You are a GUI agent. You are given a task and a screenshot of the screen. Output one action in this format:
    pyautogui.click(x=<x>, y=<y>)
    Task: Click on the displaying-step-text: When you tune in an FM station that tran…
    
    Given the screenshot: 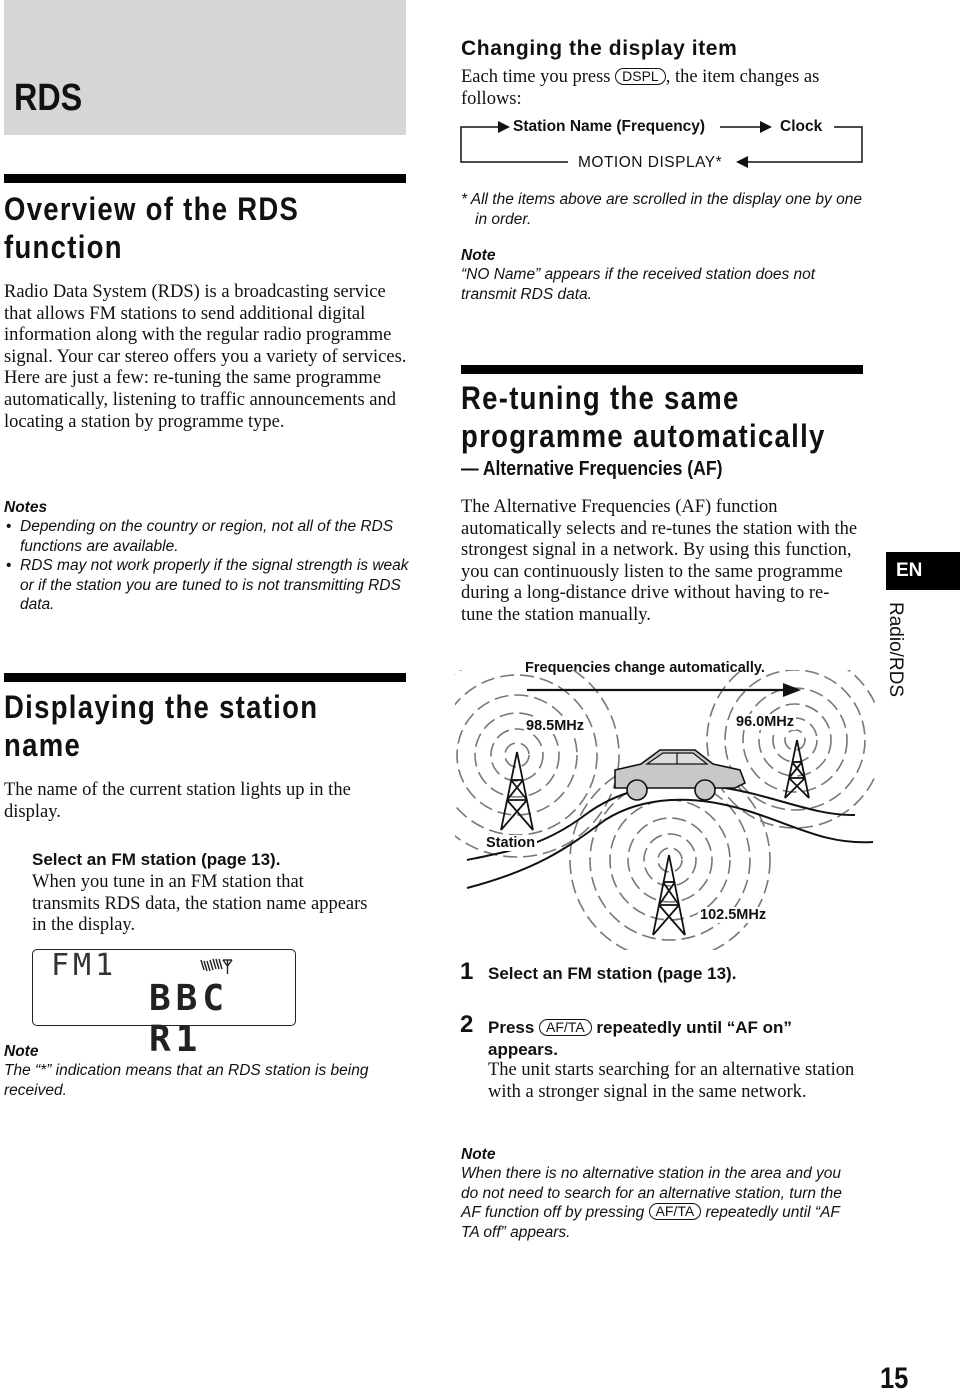 What is the action you would take?
    pyautogui.click(x=200, y=904)
    